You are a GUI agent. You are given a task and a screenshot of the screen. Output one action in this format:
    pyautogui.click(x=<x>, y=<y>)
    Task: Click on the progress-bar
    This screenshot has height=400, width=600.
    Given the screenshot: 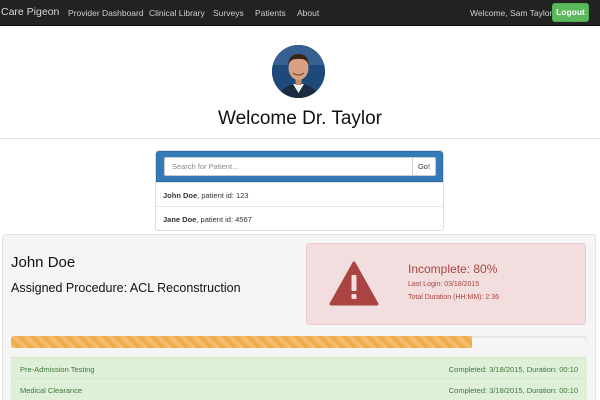 What is the action you would take?
    pyautogui.click(x=299, y=342)
    